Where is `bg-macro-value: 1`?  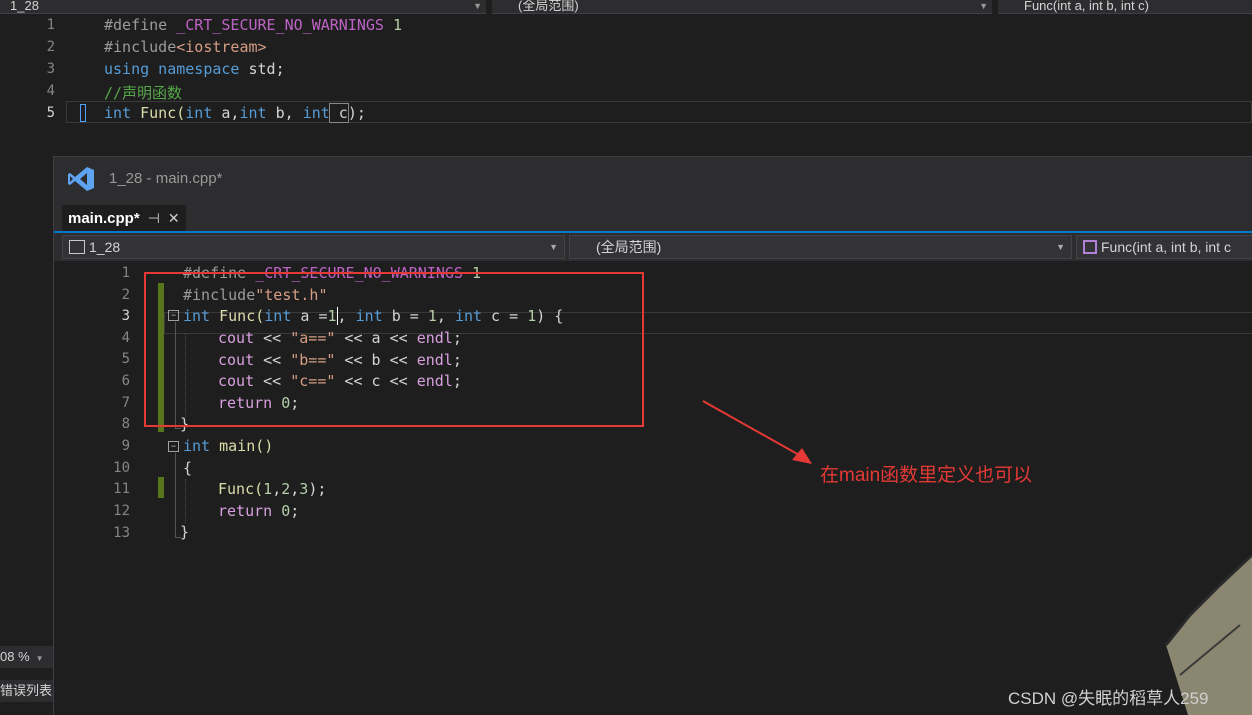 bg-macro-value: 1 is located at coordinates (393, 25).